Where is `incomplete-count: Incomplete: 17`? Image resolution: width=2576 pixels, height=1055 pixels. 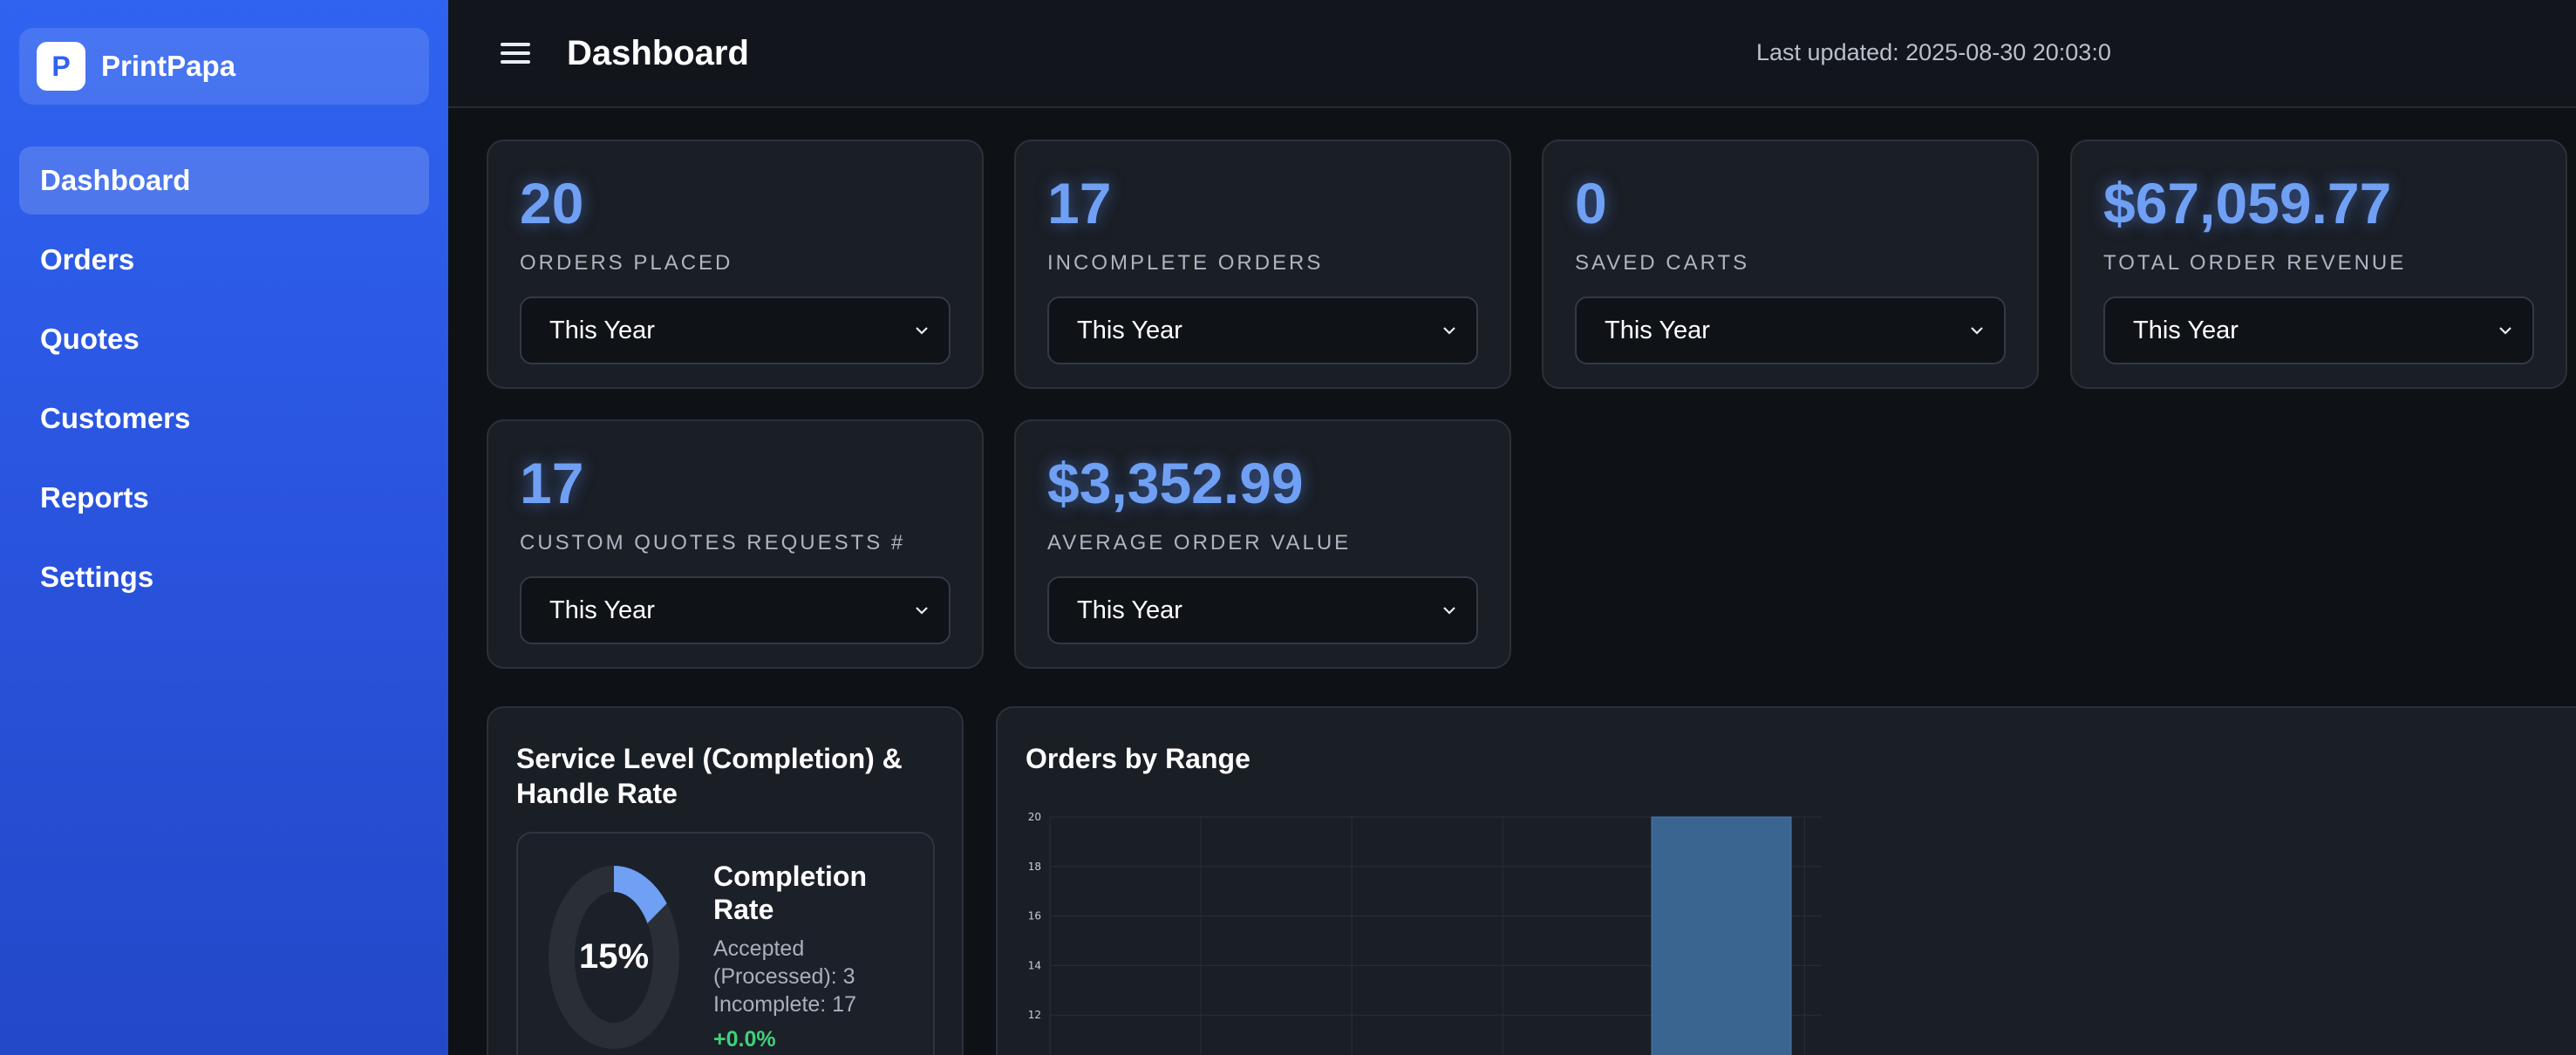 incomplete-count: Incomplete: 17 is located at coordinates (784, 1004).